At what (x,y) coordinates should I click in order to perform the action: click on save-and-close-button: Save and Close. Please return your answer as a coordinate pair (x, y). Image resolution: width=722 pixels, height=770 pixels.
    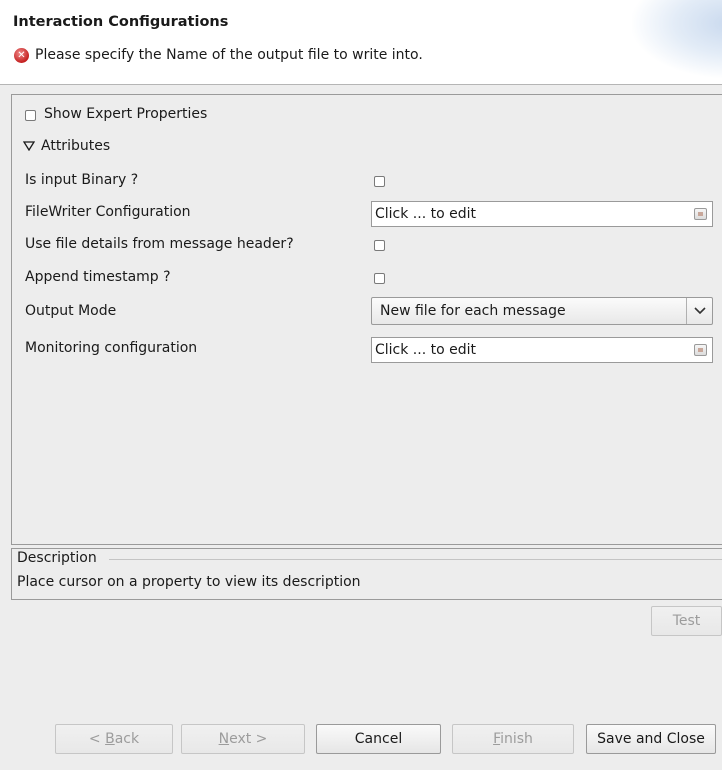
    Looking at the image, I should click on (651, 739).